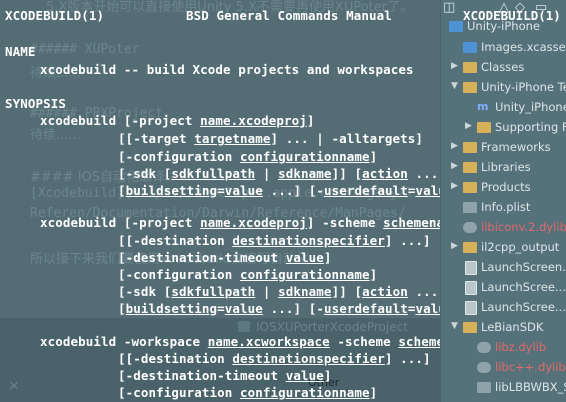 Image resolution: width=566 pixels, height=402 pixels. What do you see at coordinates (483, 106) in the screenshot?
I see `objc-m-file-icon: m` at bounding box center [483, 106].